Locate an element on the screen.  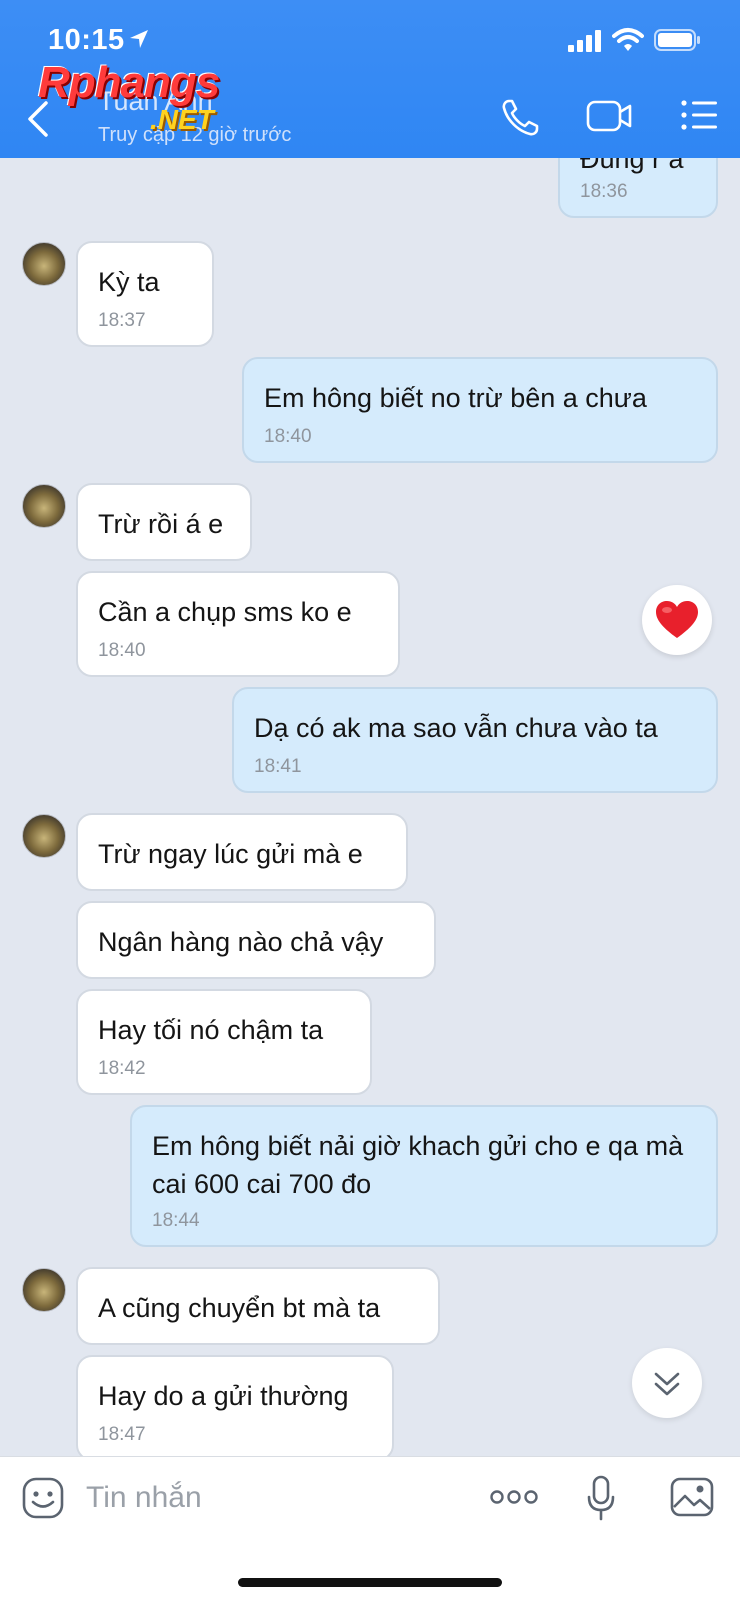
message-text: Trừ ngay lúc gửi mà e is located at coordinates (230, 854).